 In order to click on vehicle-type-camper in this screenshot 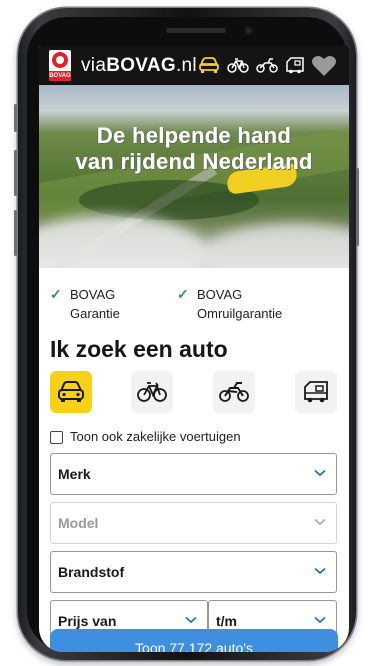, I will do `click(316, 392)`.